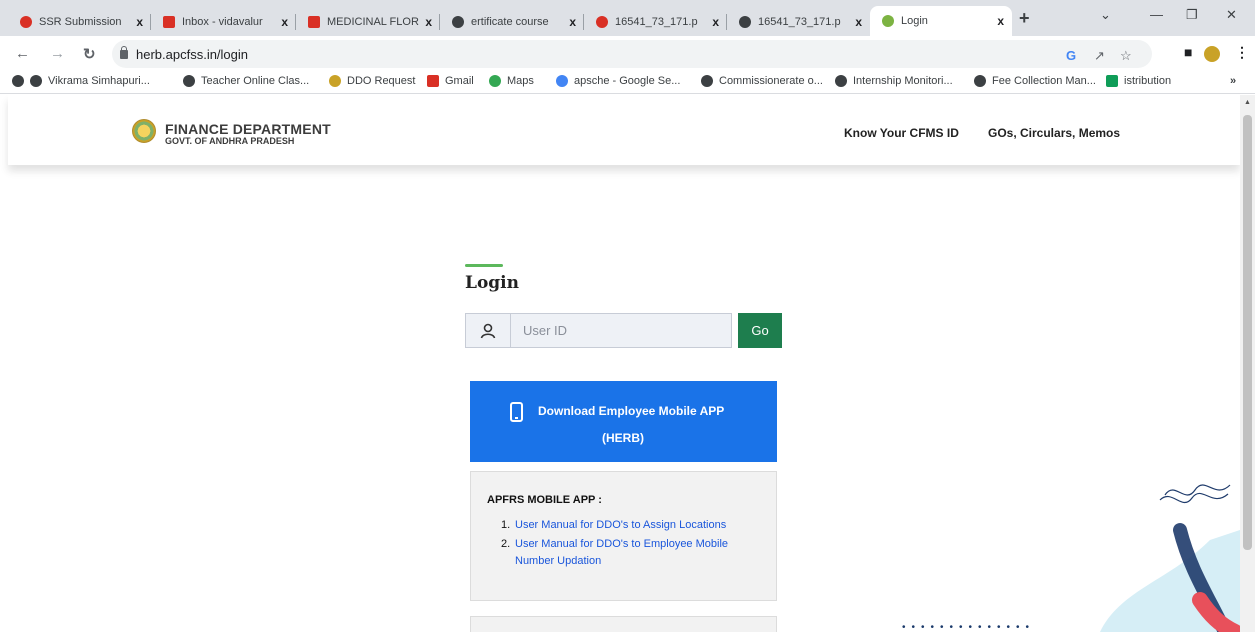  What do you see at coordinates (914, 21) in the screenshot?
I see `tab-label: Login` at bounding box center [914, 21].